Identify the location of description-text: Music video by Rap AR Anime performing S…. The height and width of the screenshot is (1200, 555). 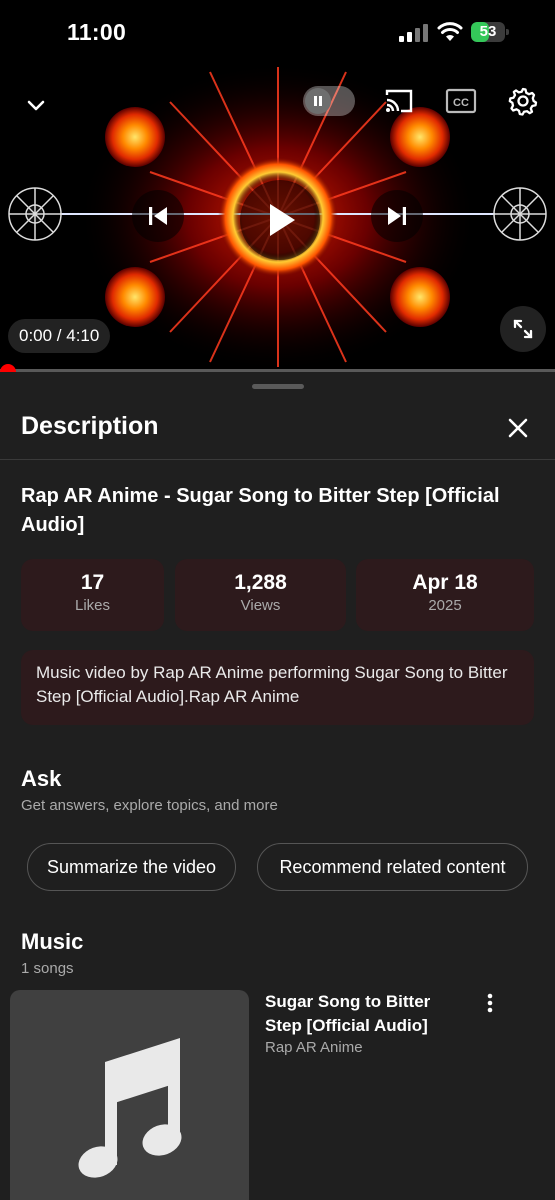
(277, 687).